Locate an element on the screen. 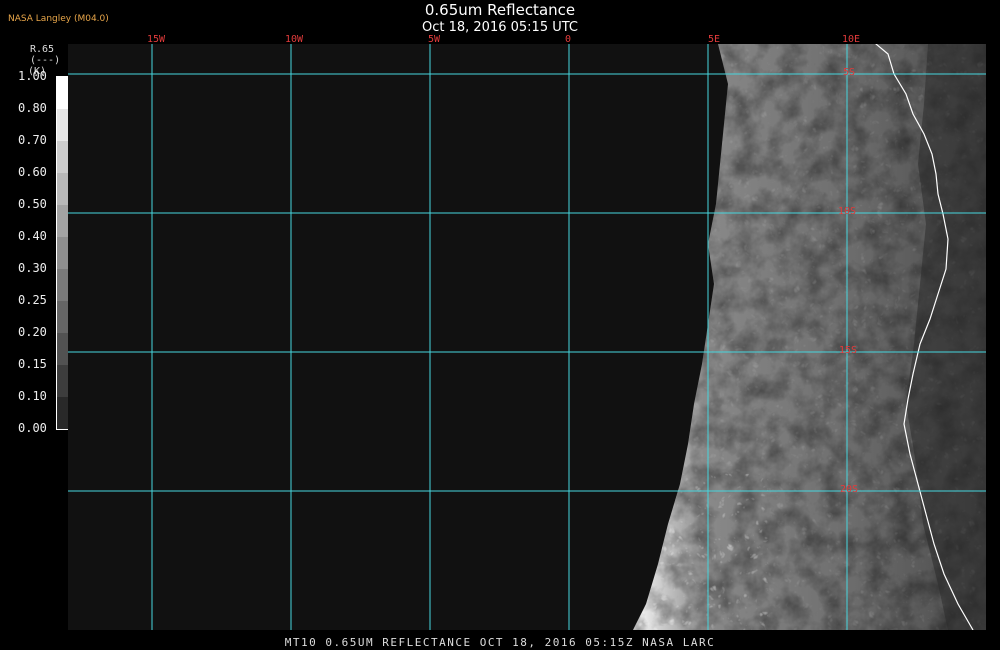 The height and width of the screenshot is (650, 1000). longitude-label: 10W is located at coordinates (294, 39).